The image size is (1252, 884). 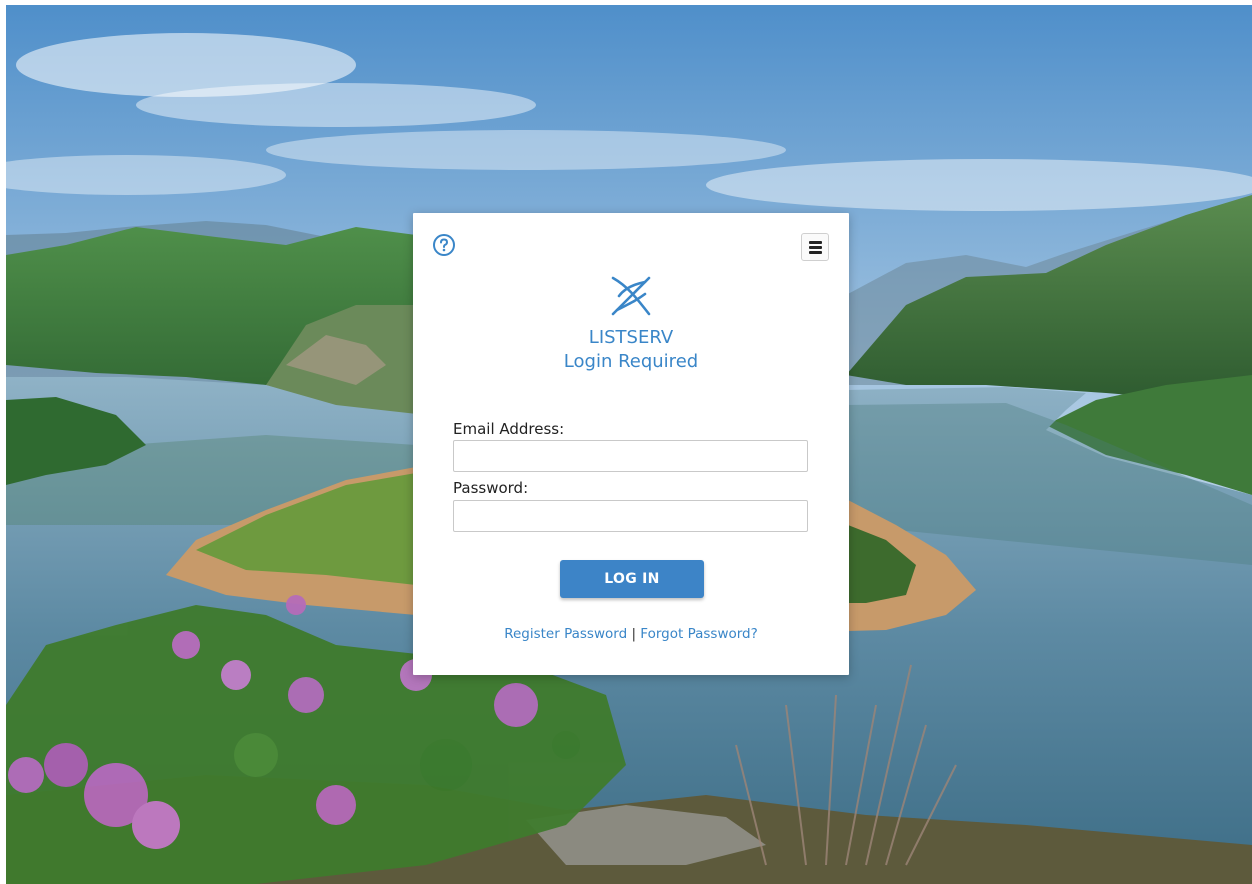 I want to click on hamburger-menu-icon, so click(x=815, y=247).